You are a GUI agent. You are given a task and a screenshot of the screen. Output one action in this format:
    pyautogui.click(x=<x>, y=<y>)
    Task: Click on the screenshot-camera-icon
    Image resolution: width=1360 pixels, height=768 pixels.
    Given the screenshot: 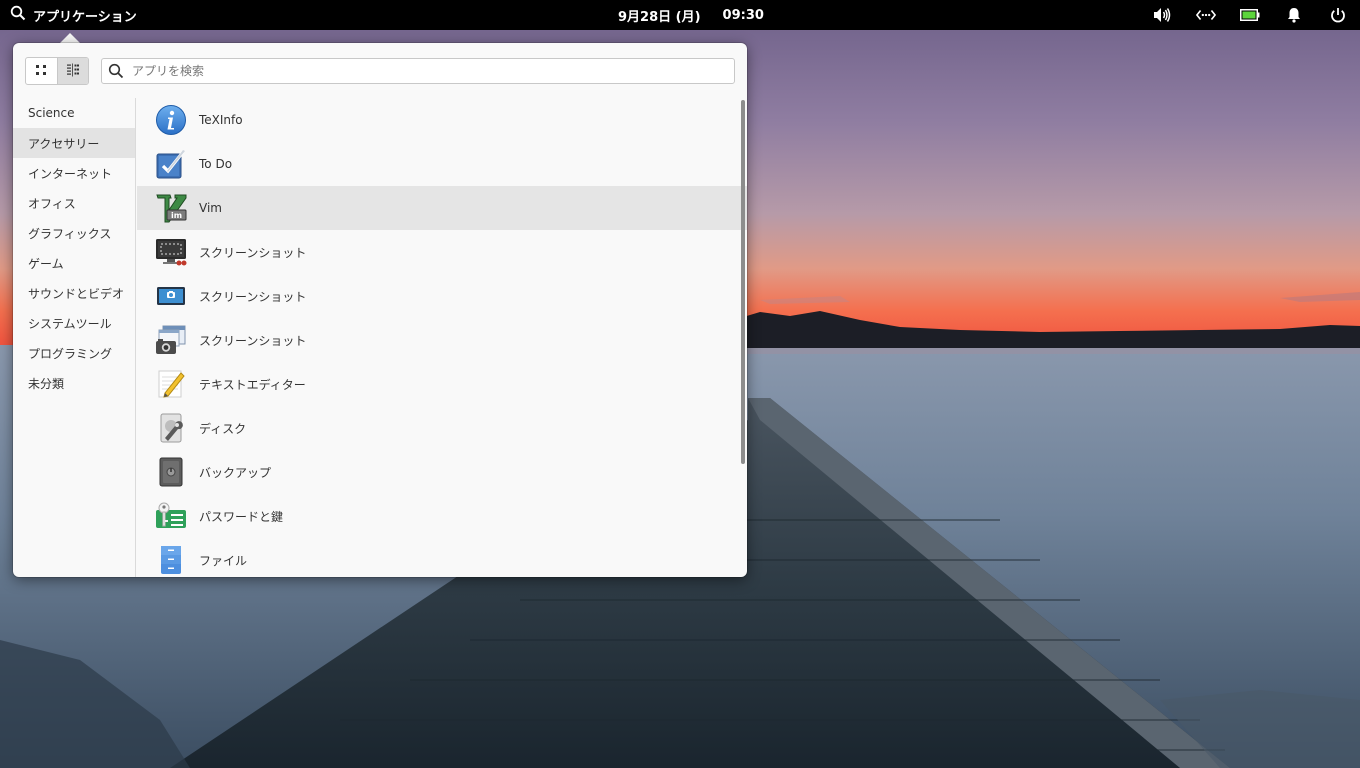 What is the action you would take?
    pyautogui.click(x=171, y=296)
    